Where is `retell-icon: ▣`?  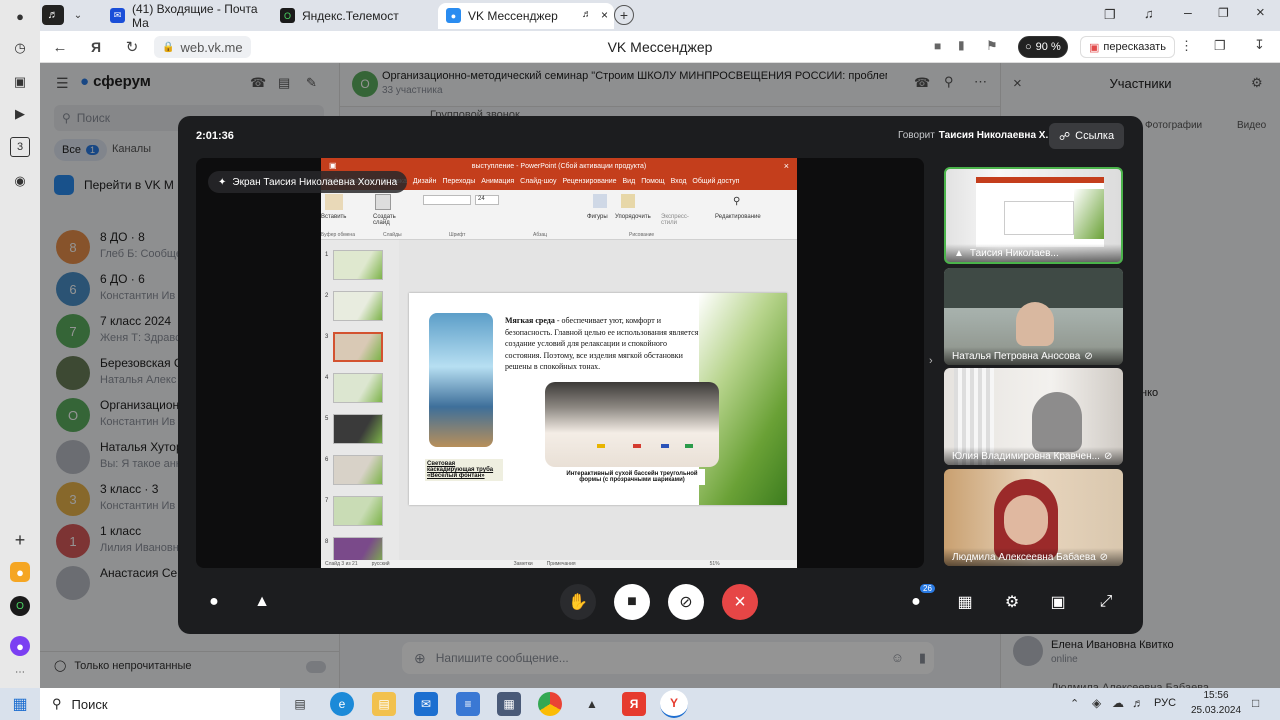
retell-icon: ▣ is located at coordinates (1094, 47).